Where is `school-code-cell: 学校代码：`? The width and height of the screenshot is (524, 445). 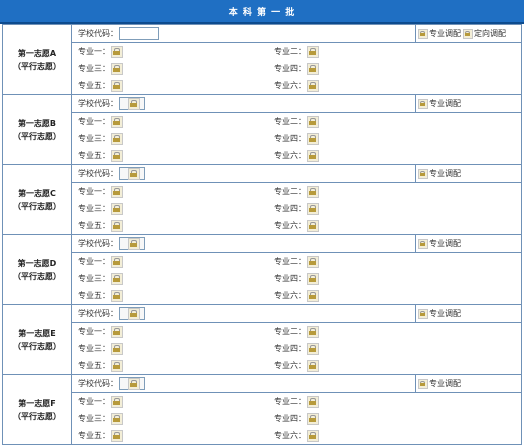 school-code-cell: 学校代码： is located at coordinates (243, 33).